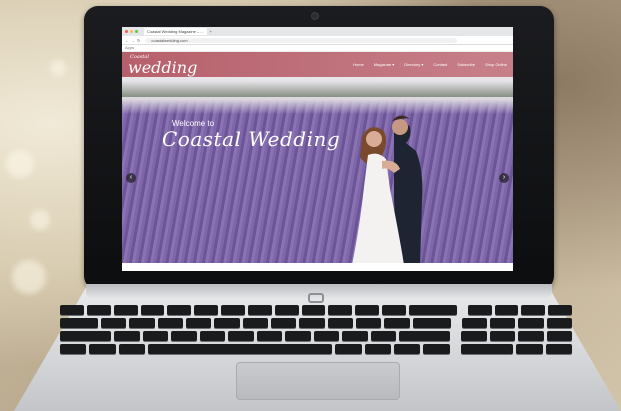  I want to click on menu-item-magazine: Magazine ▾, so click(384, 64).